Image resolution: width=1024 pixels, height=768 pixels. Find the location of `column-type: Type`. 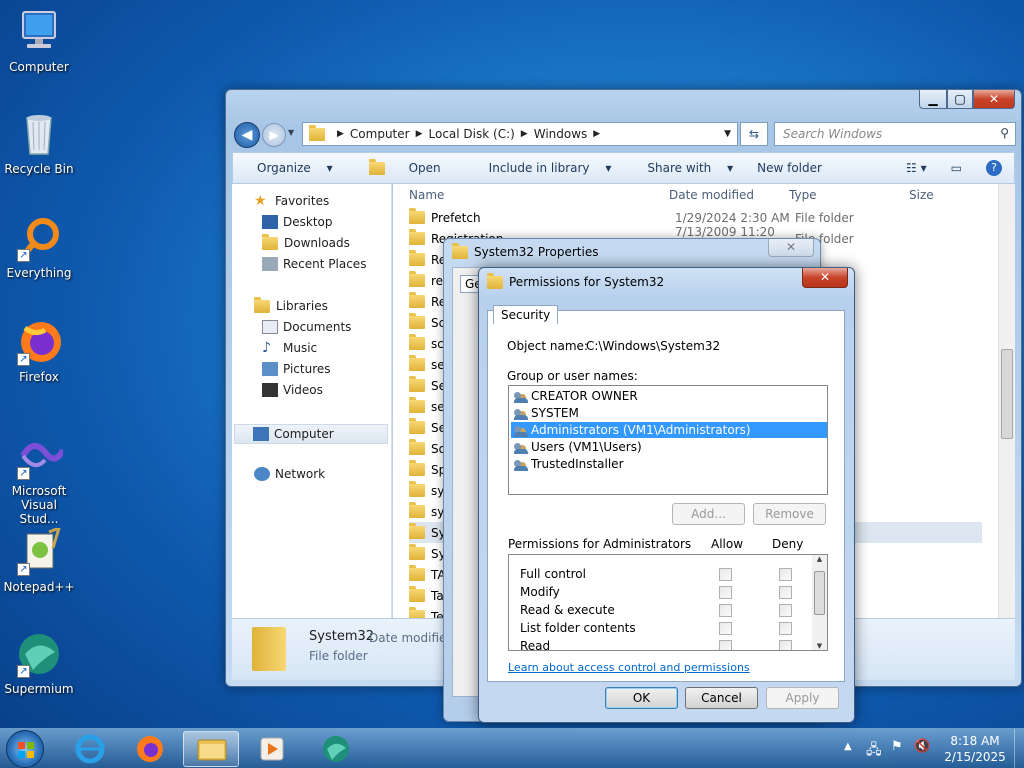

column-type: Type is located at coordinates (803, 198).